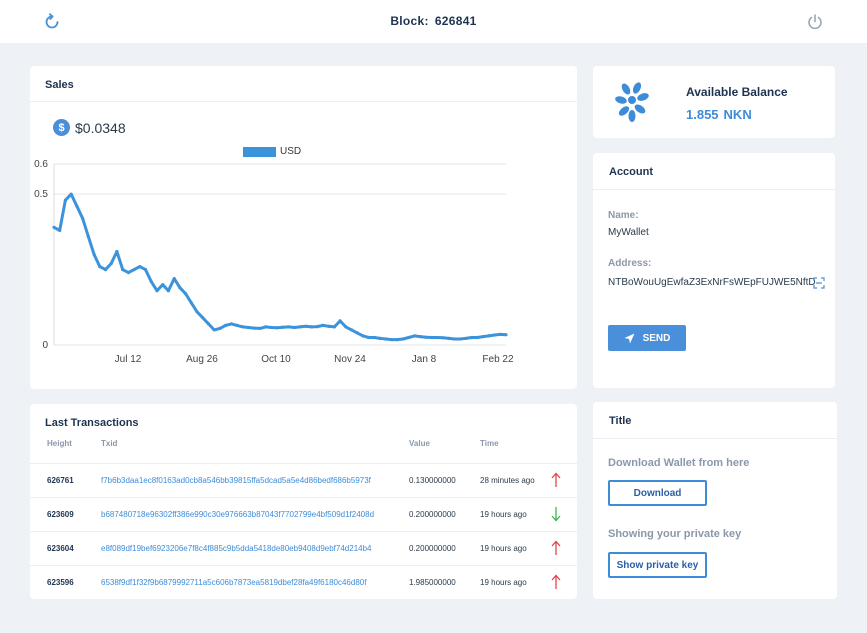 The image size is (867, 633). Describe the element at coordinates (656, 338) in the screenshot. I see `send-label: SEND` at that location.